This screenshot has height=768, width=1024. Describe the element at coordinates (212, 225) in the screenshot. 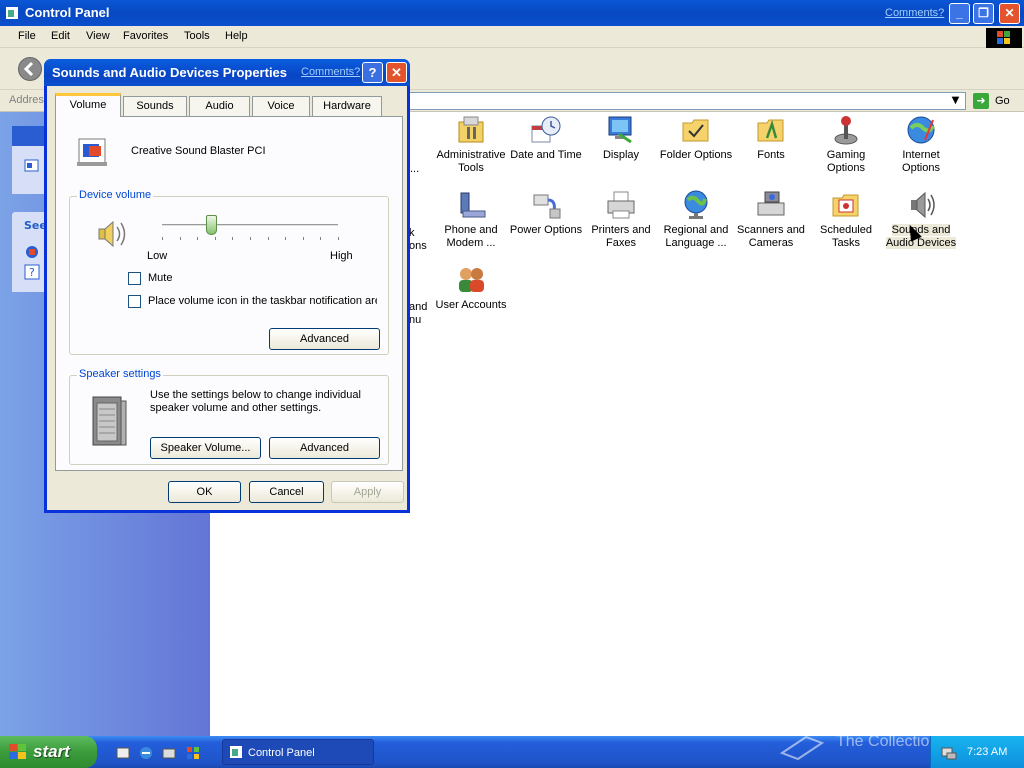

I see `volume-slider-thumb` at that location.